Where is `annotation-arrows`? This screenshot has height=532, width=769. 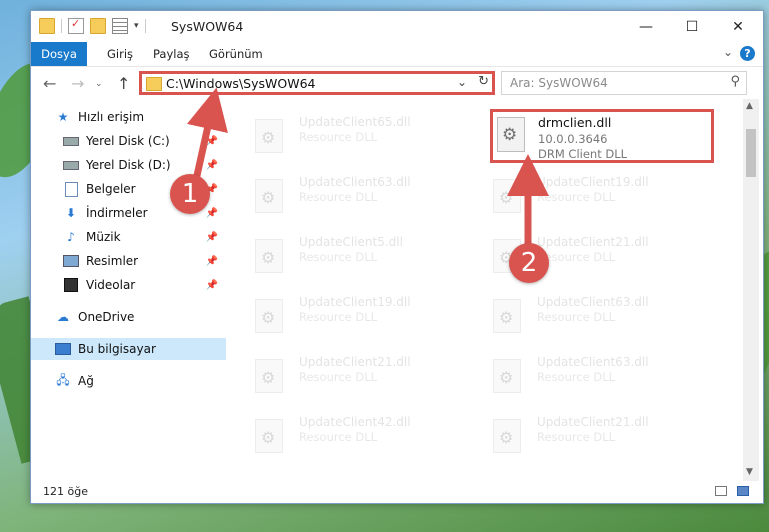 annotation-arrows is located at coordinates (367, 166).